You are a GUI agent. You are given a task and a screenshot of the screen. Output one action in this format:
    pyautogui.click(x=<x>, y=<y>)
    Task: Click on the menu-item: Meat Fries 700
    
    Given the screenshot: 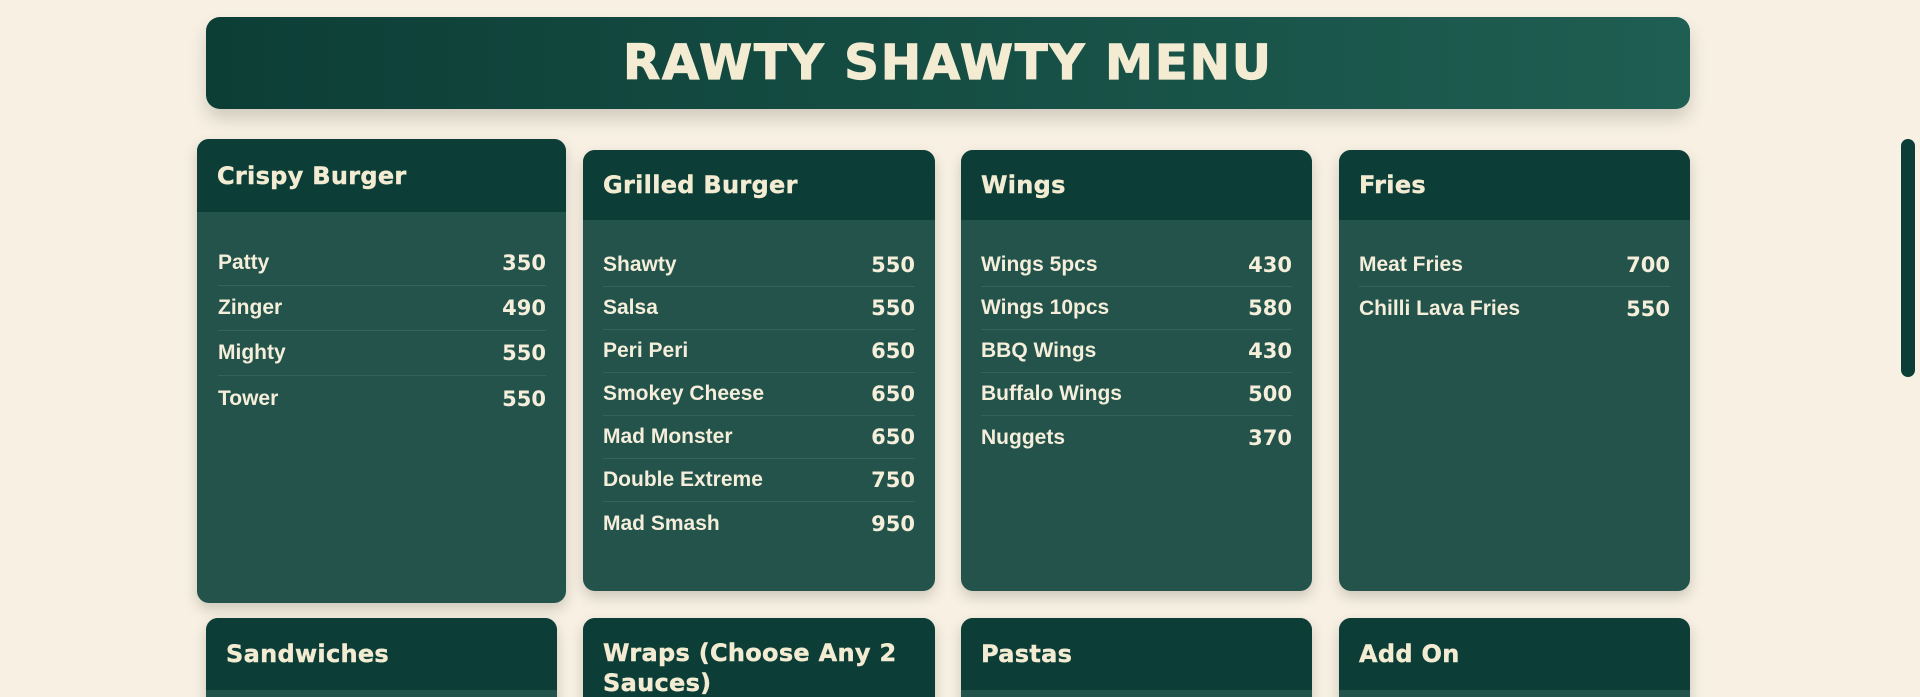 What is the action you would take?
    pyautogui.click(x=1514, y=265)
    